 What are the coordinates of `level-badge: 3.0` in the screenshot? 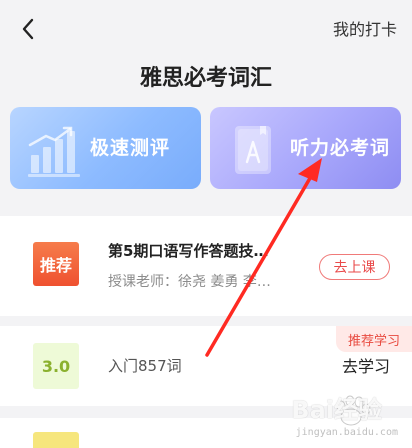 It's located at (56, 366).